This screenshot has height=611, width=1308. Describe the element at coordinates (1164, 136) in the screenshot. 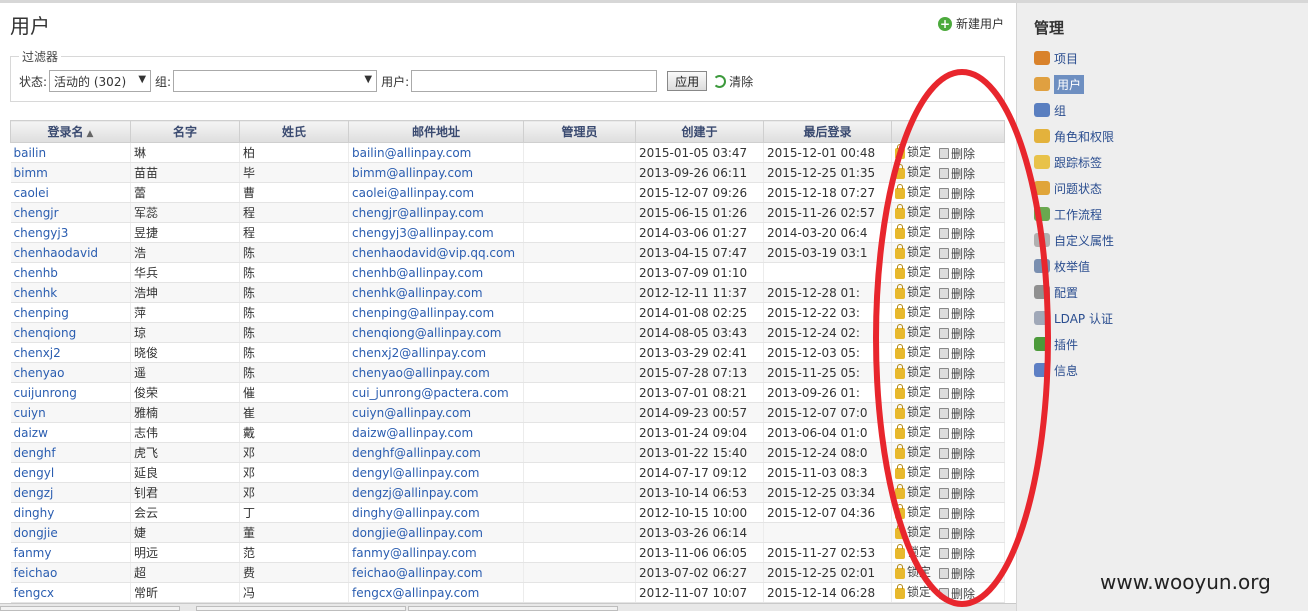

I see `sidebar-item-roles: 角色和权限` at that location.